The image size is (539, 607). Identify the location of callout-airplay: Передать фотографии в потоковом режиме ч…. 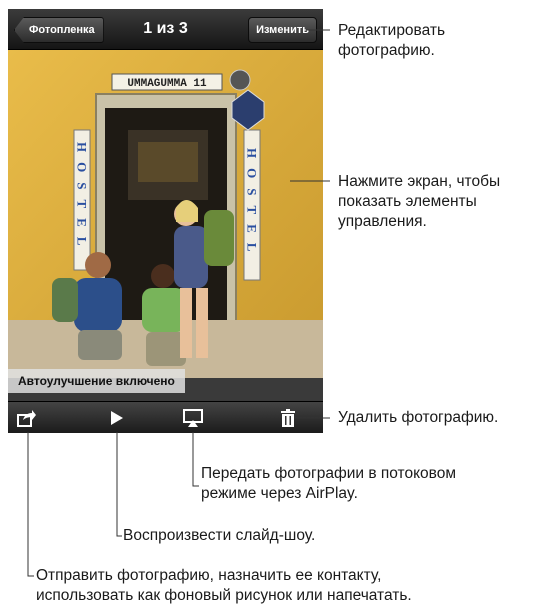
(328, 483).